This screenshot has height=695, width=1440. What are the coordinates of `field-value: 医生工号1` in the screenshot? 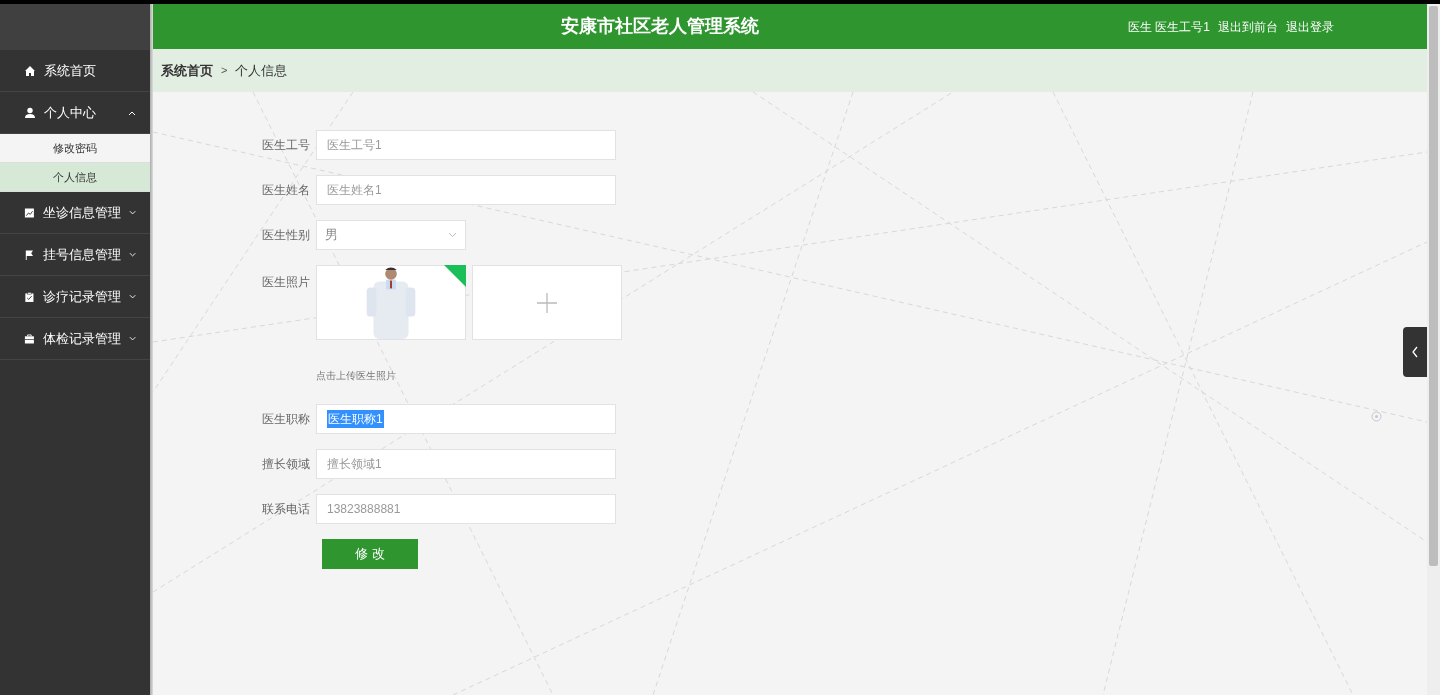 It's located at (354, 145).